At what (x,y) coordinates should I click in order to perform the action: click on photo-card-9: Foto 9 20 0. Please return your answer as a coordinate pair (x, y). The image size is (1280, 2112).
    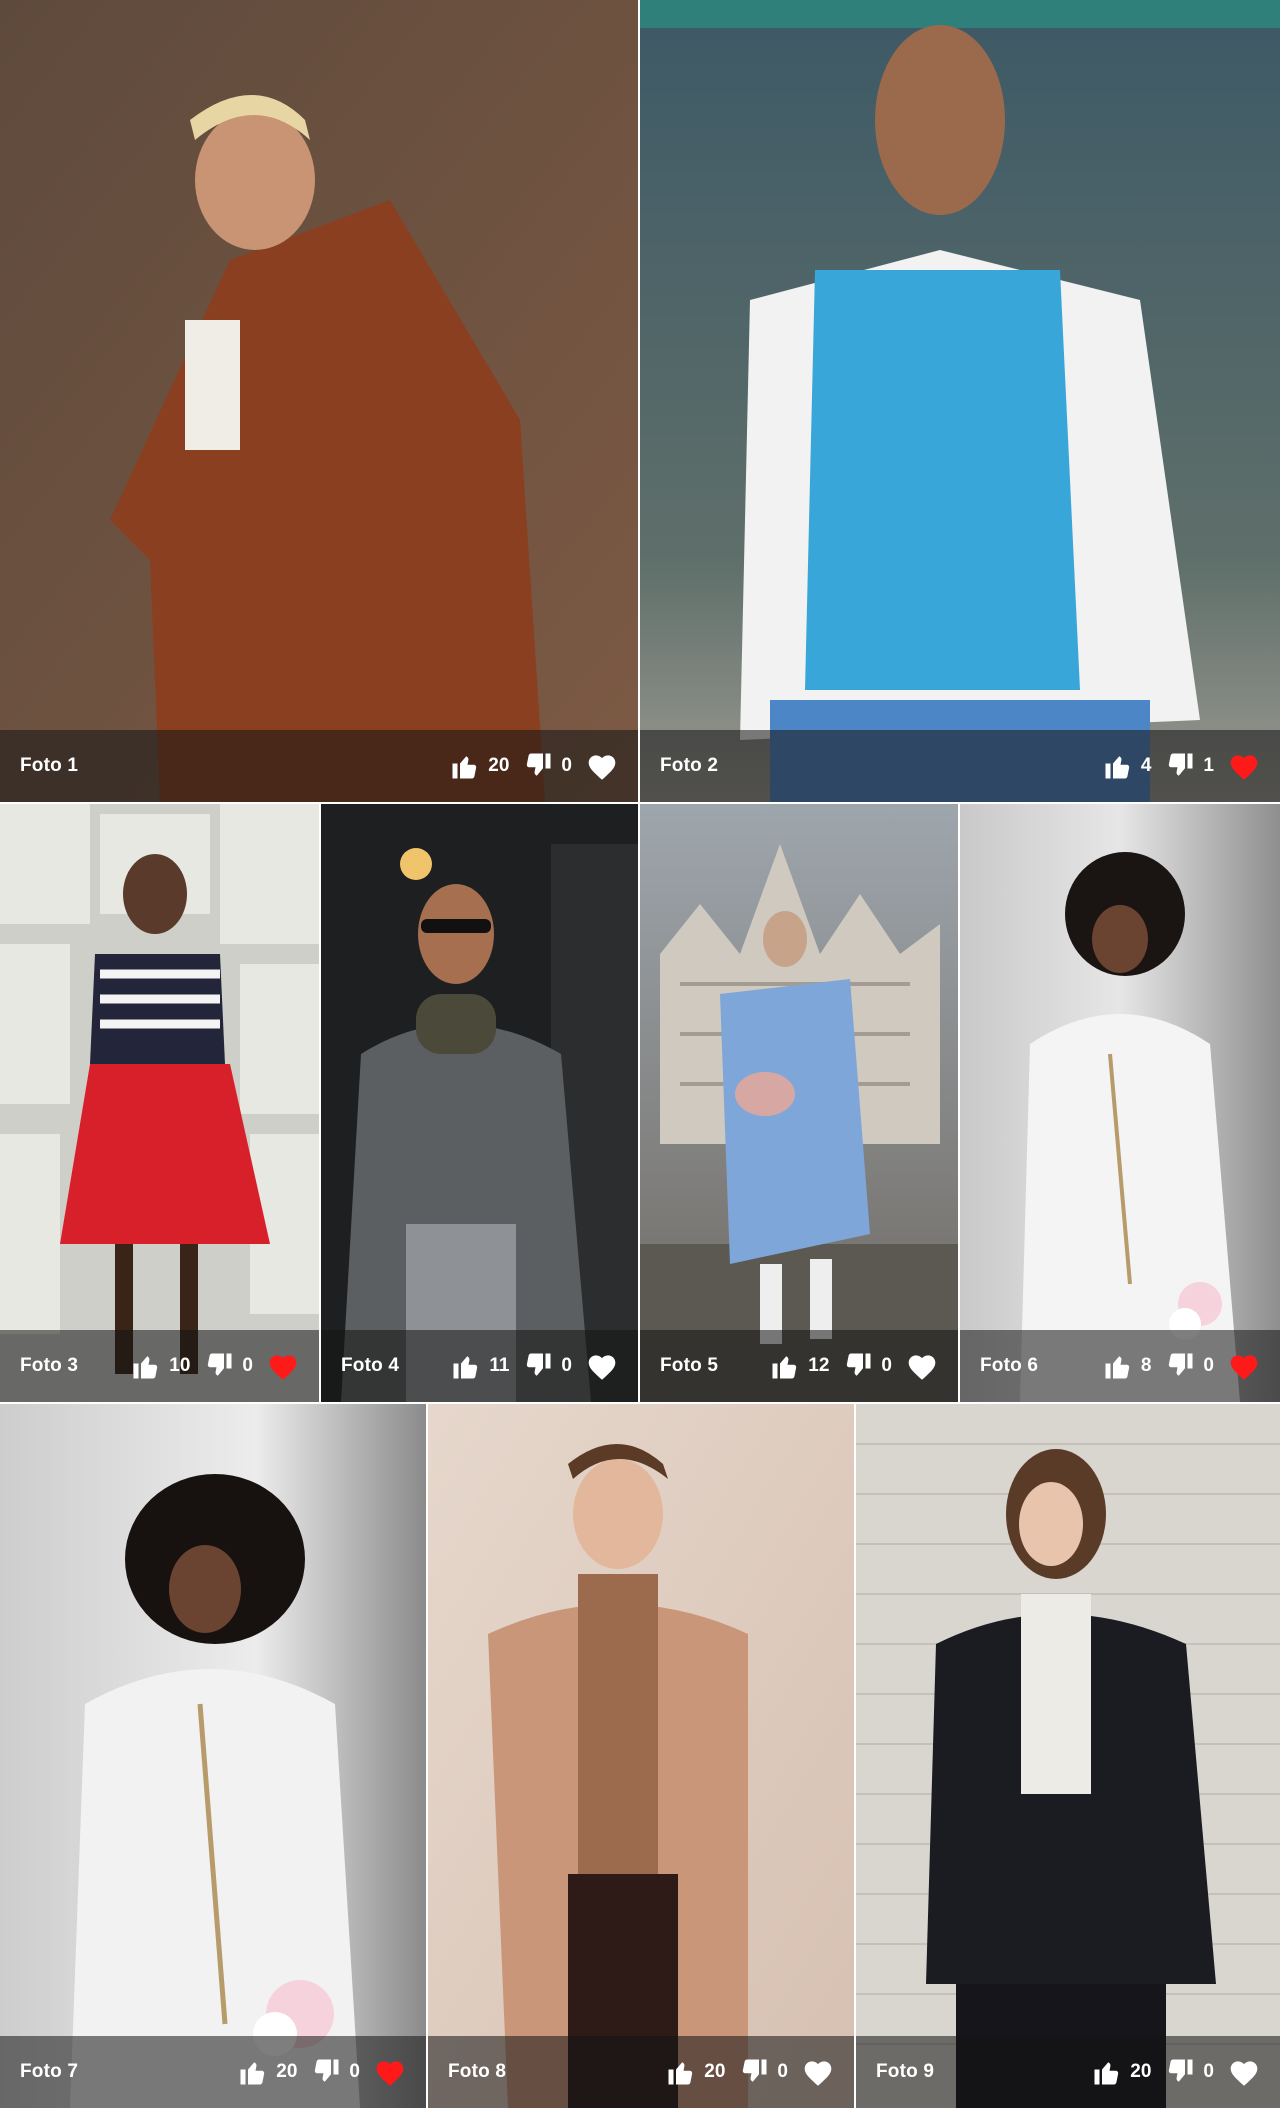
    Looking at the image, I should click on (1068, 1756).